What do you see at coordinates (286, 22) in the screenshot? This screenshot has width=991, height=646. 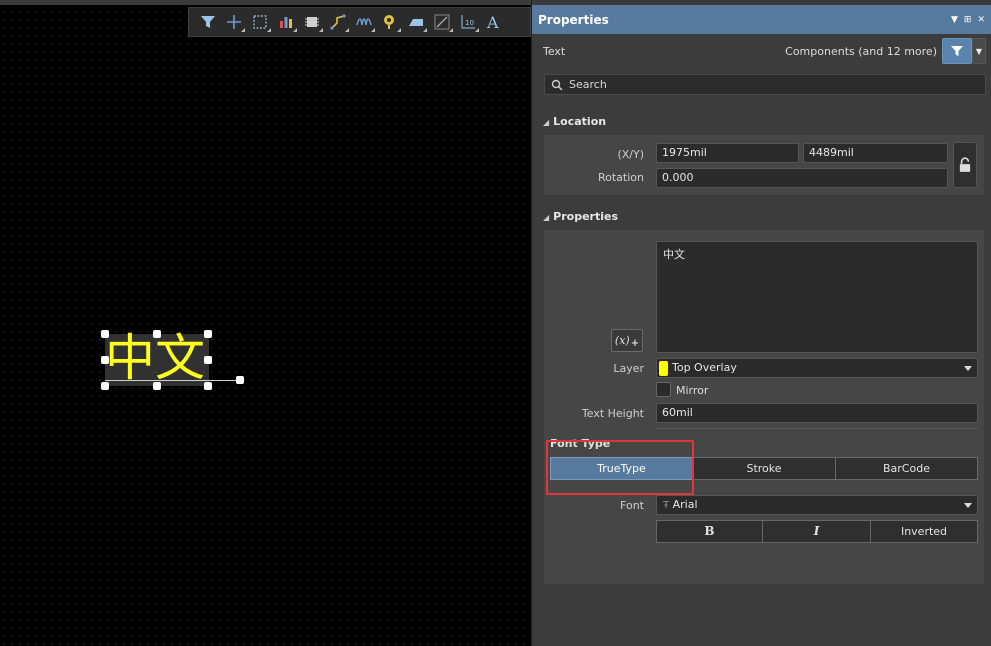 I see `chart-icon` at bounding box center [286, 22].